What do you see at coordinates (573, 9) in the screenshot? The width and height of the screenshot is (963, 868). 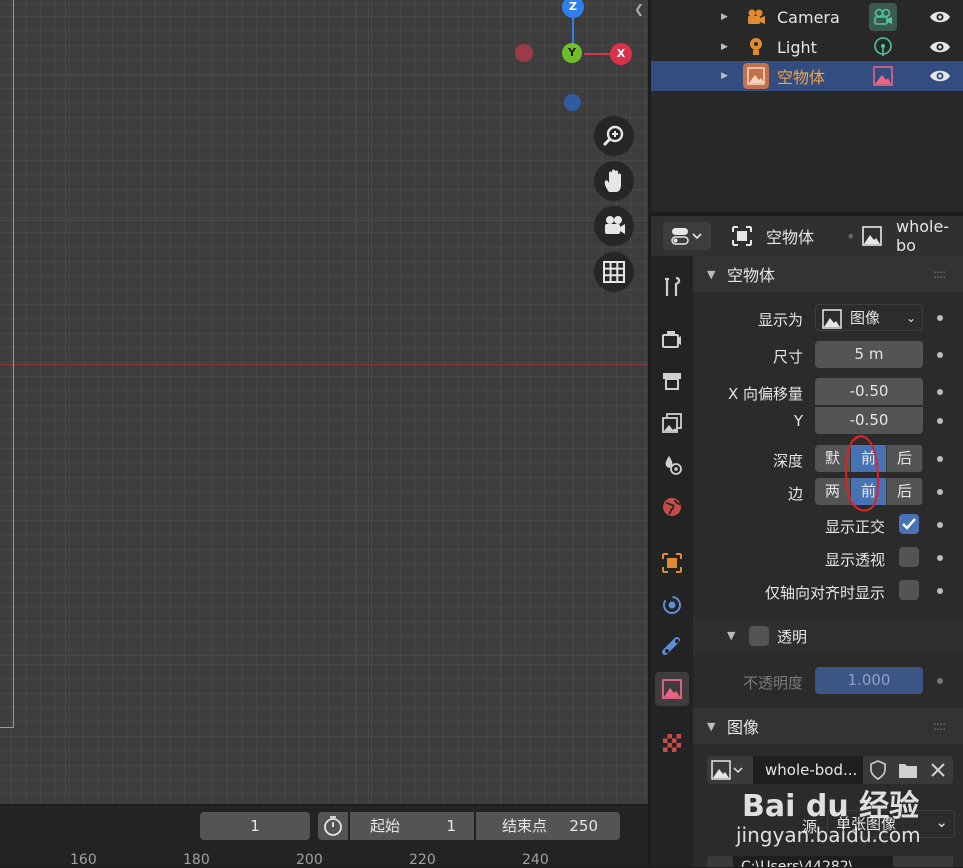 I see `gizmo-z-axis: Z` at bounding box center [573, 9].